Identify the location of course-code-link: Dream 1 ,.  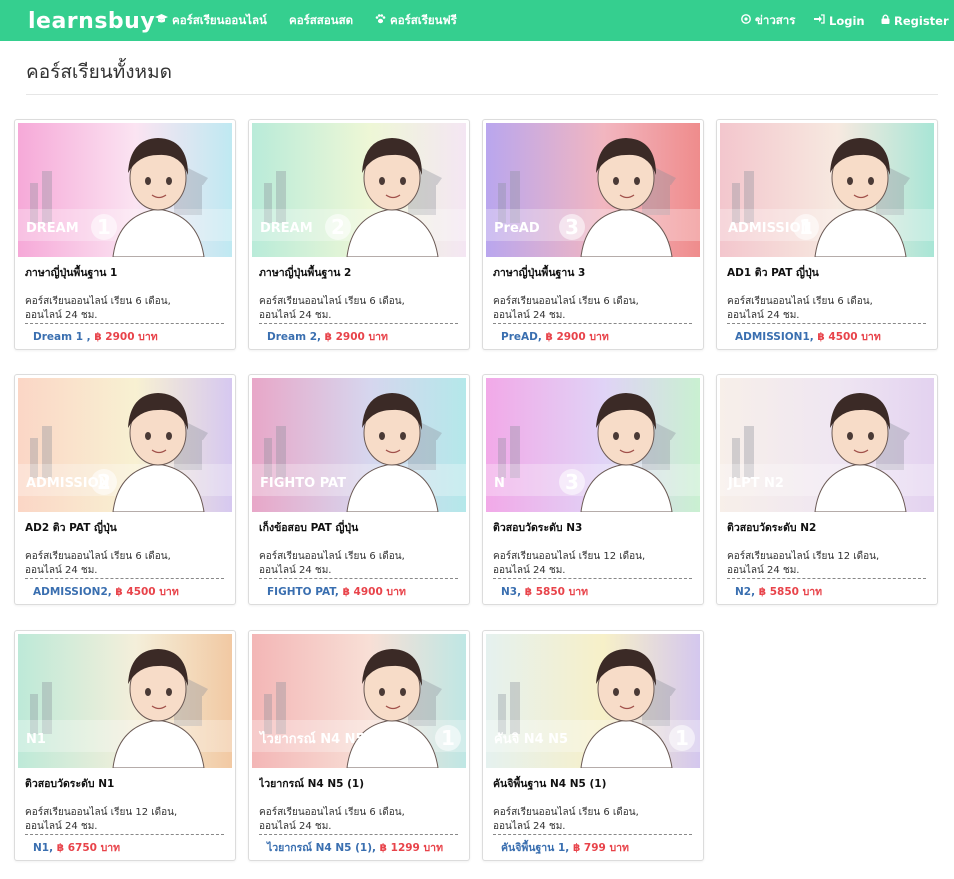
(62, 337).